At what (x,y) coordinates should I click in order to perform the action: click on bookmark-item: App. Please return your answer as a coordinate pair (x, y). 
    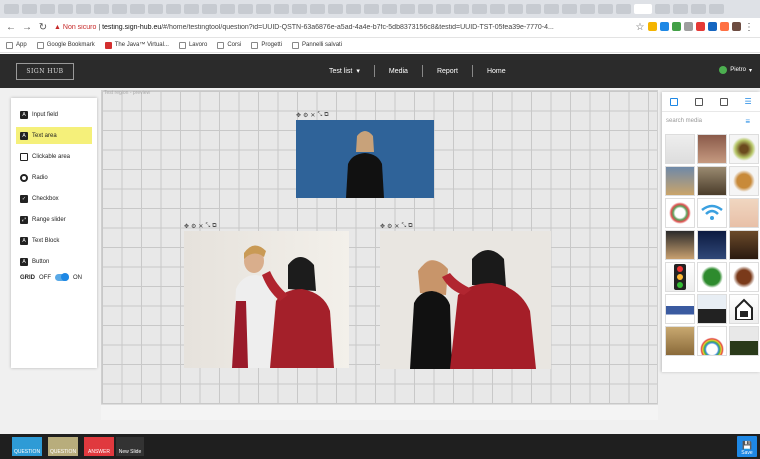
    Looking at the image, I should click on (16, 45).